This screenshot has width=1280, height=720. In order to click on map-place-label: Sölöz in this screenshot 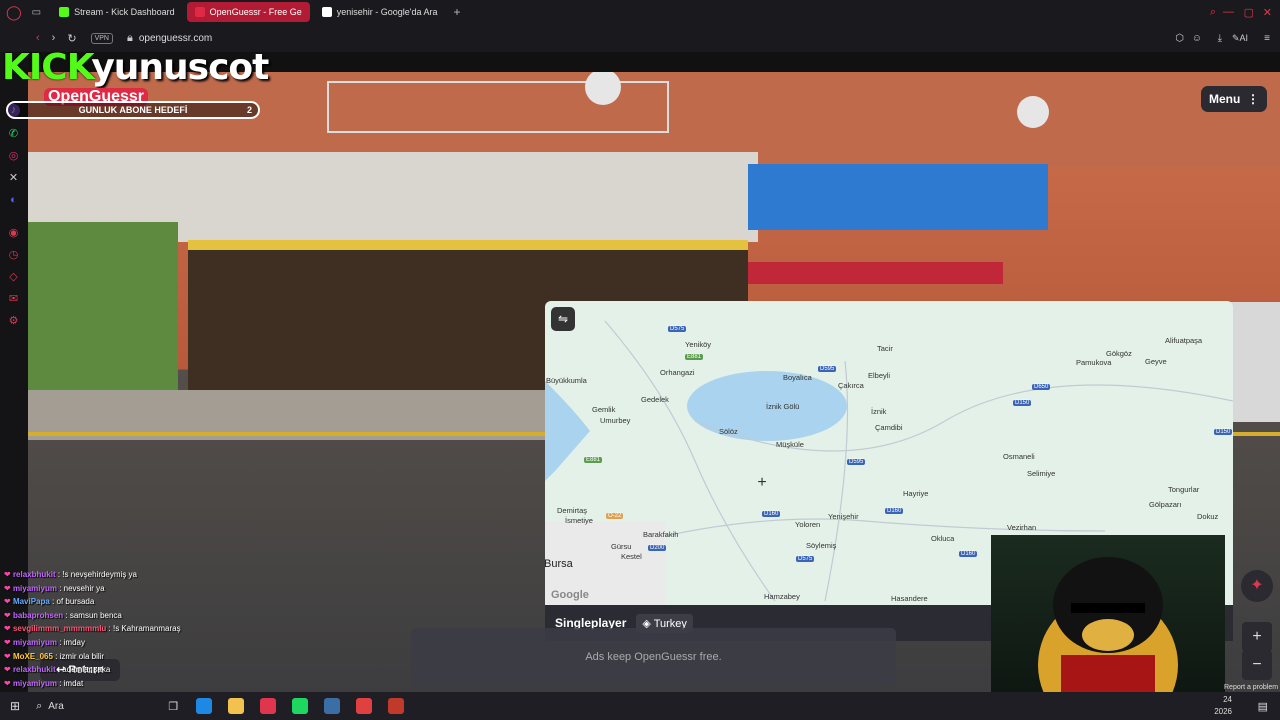, I will do `click(728, 431)`.